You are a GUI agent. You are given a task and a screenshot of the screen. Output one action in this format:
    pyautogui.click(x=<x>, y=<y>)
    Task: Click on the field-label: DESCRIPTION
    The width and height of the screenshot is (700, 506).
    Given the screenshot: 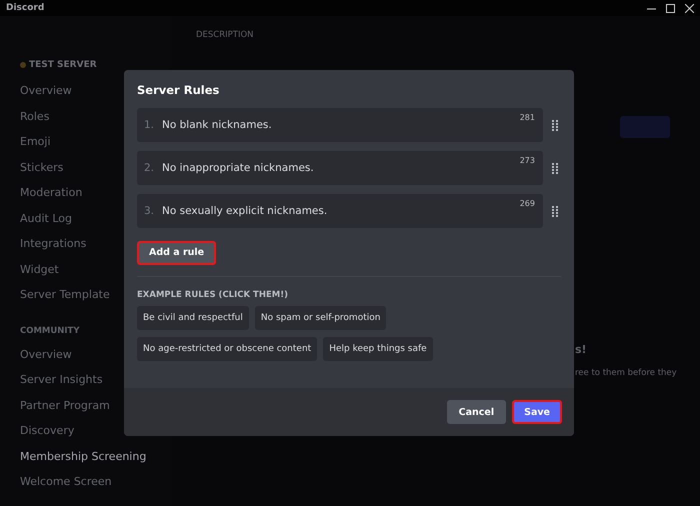 What is the action you would take?
    pyautogui.click(x=225, y=35)
    